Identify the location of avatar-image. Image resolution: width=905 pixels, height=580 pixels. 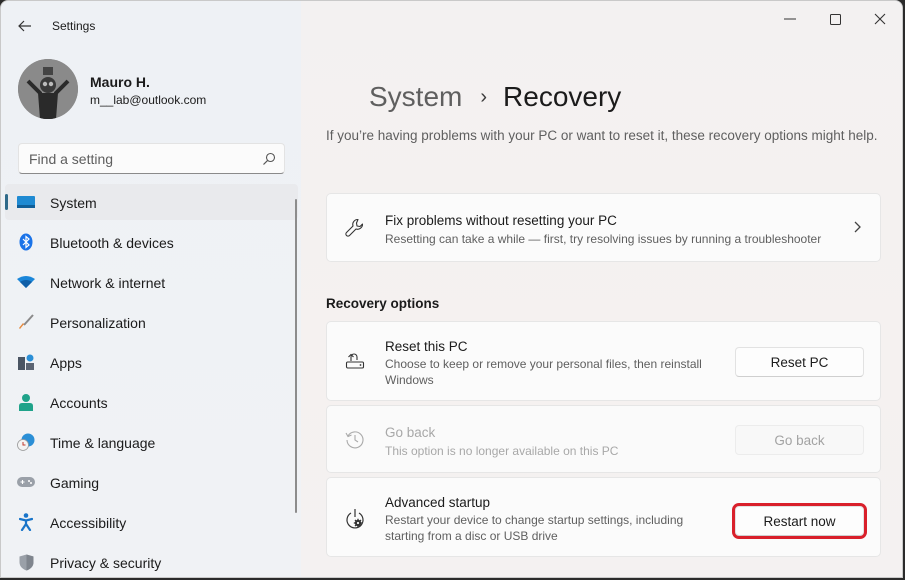
(48, 89).